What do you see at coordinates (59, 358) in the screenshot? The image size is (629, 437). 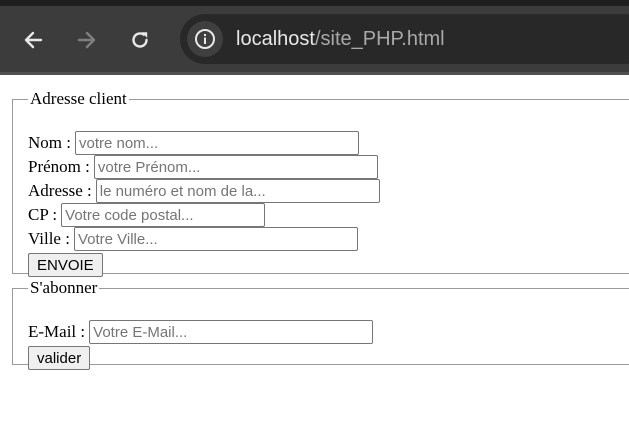 I see `validate-button: valider` at bounding box center [59, 358].